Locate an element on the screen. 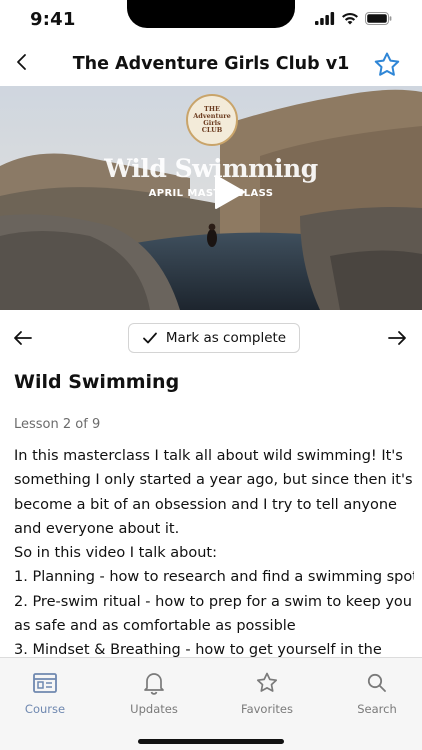 The height and width of the screenshot is (750, 422). home-indicator is located at coordinates (211, 741).